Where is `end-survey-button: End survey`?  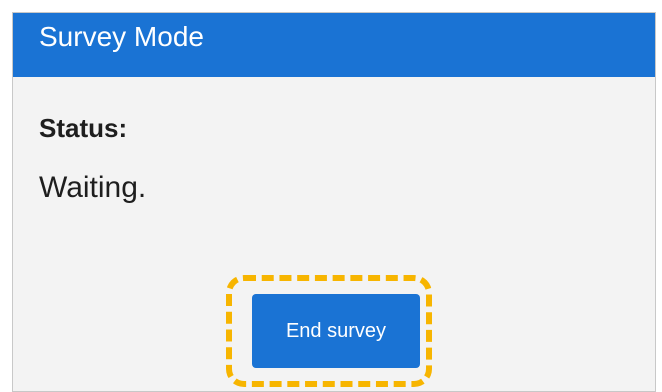 end-survey-button: End survey is located at coordinates (336, 331).